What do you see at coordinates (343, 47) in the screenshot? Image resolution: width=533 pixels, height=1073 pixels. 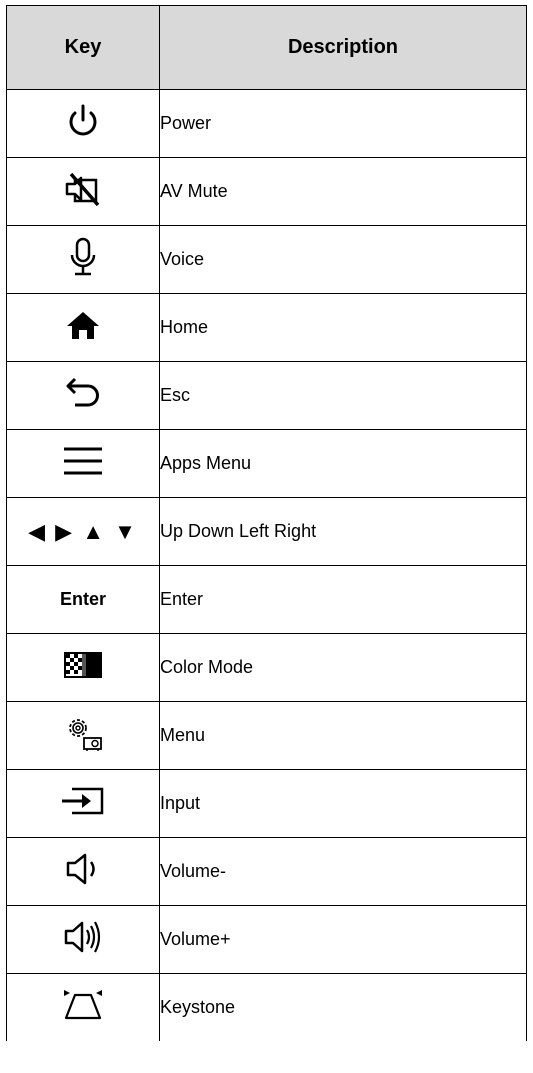 I see `description-column-header: Description` at bounding box center [343, 47].